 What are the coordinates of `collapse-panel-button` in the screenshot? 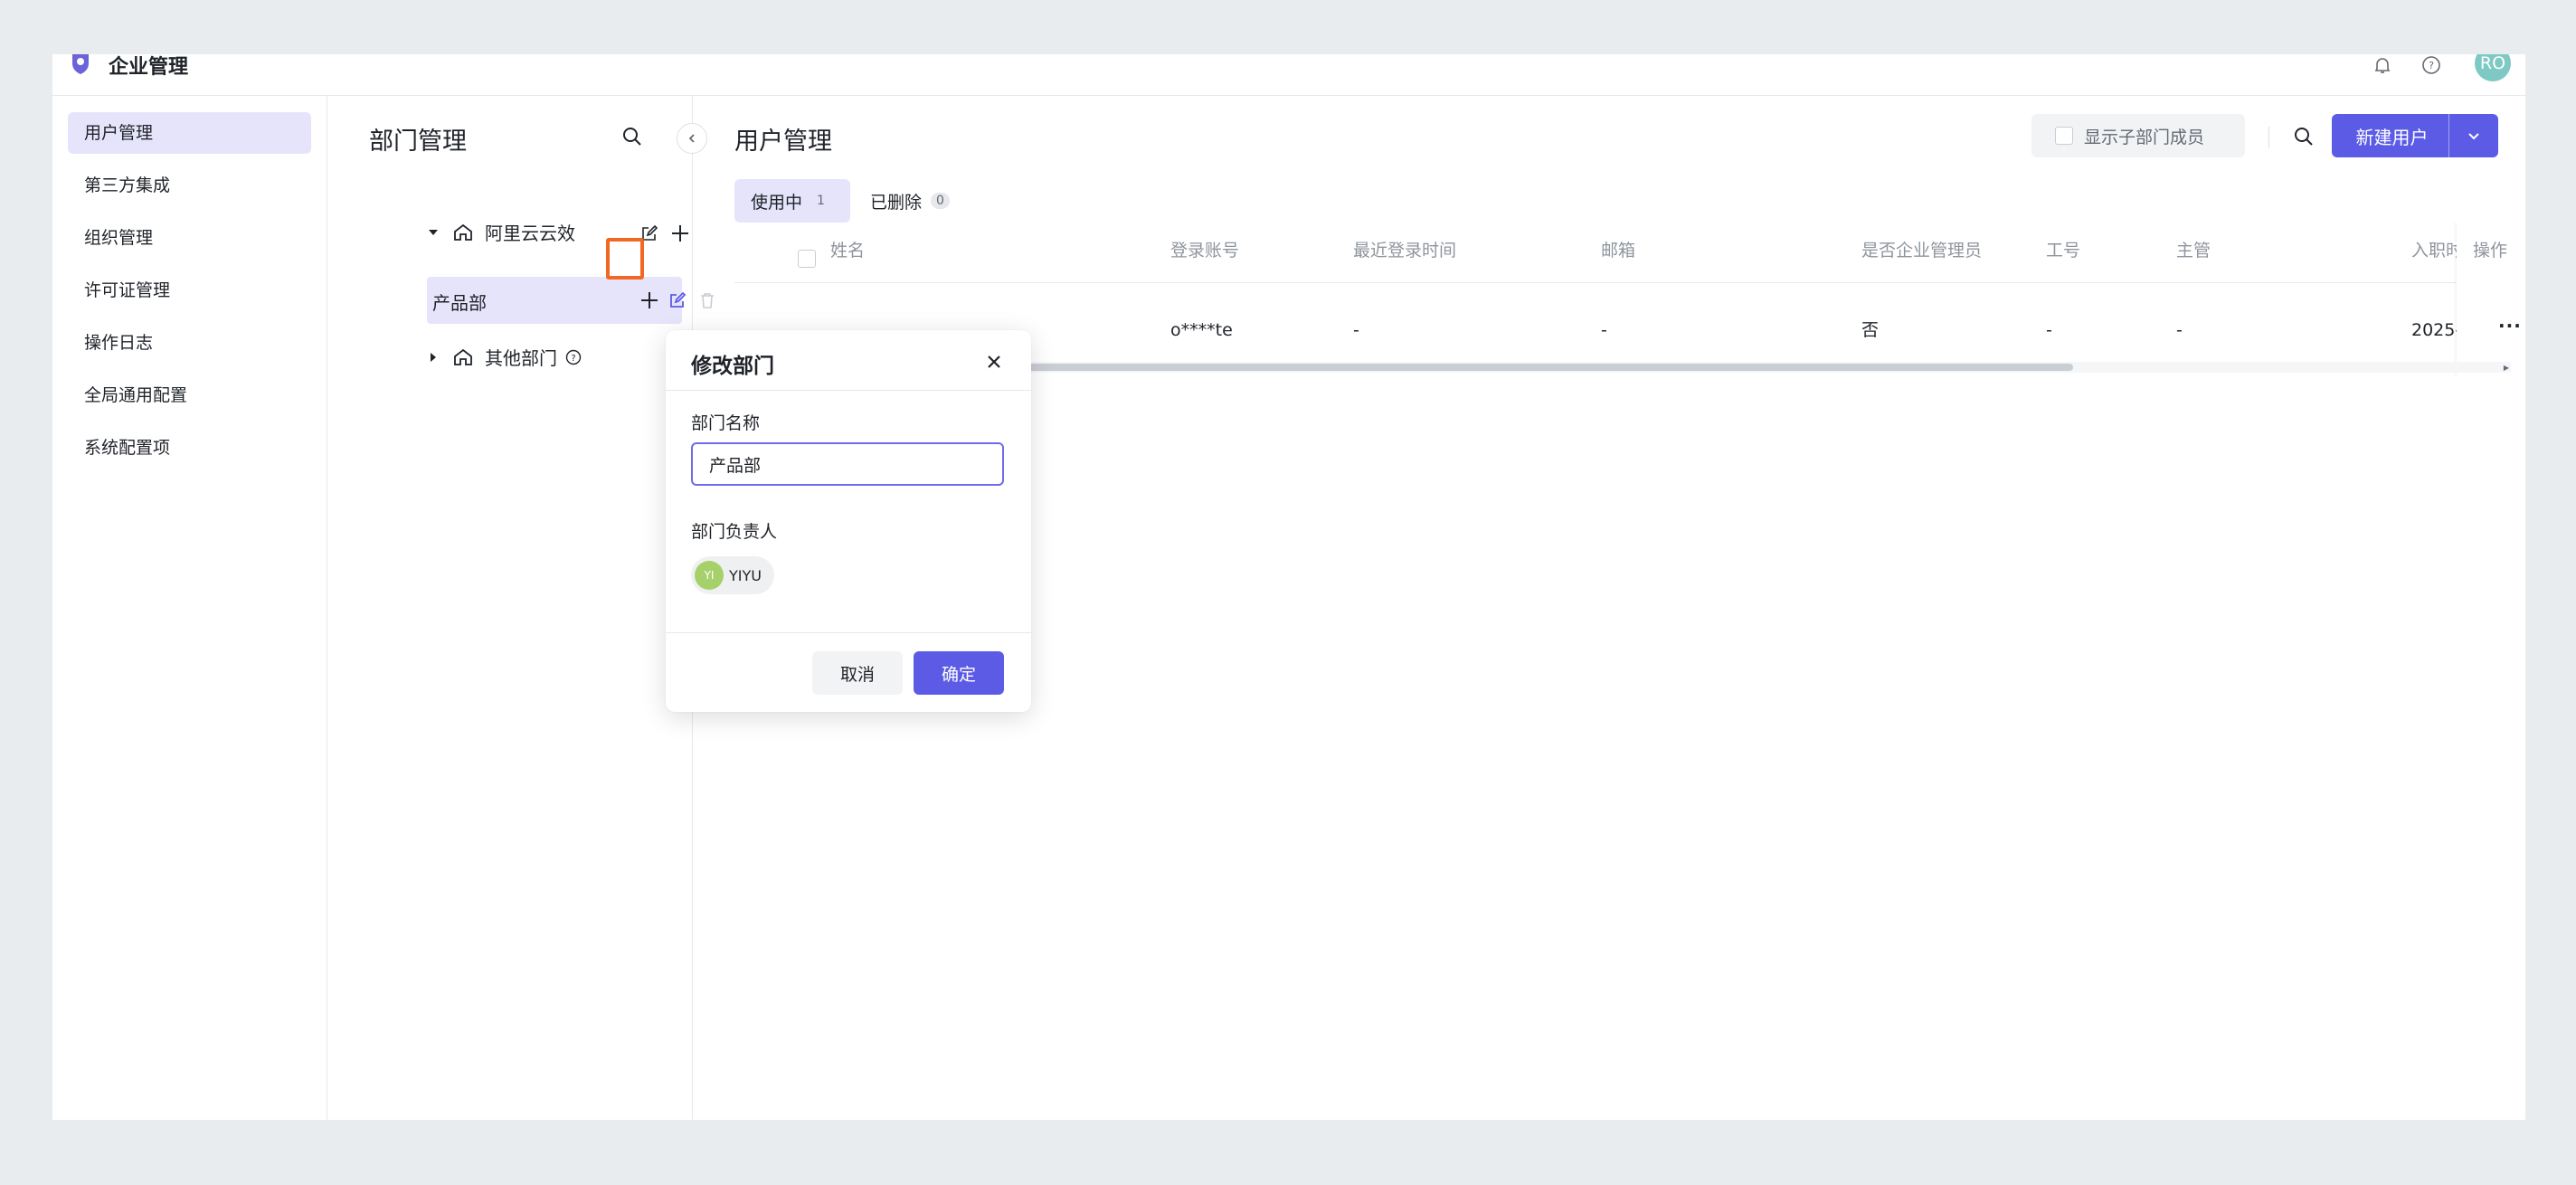 It's located at (692, 138).